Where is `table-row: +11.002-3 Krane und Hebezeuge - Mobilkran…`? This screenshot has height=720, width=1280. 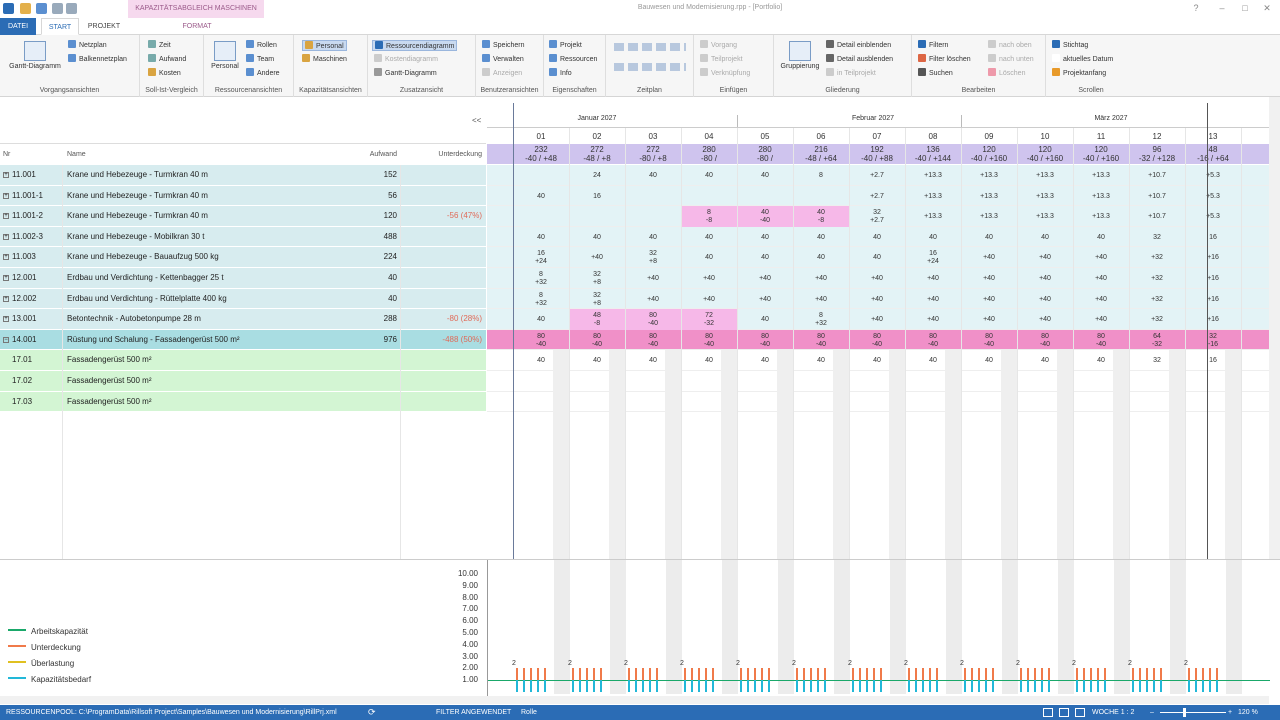
table-row: +11.002-3 Krane und Hebezeuge - Mobilkran… is located at coordinates (243, 237).